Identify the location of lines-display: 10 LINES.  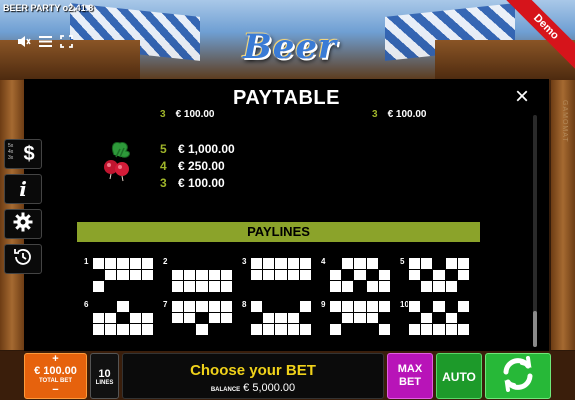
(104, 376).